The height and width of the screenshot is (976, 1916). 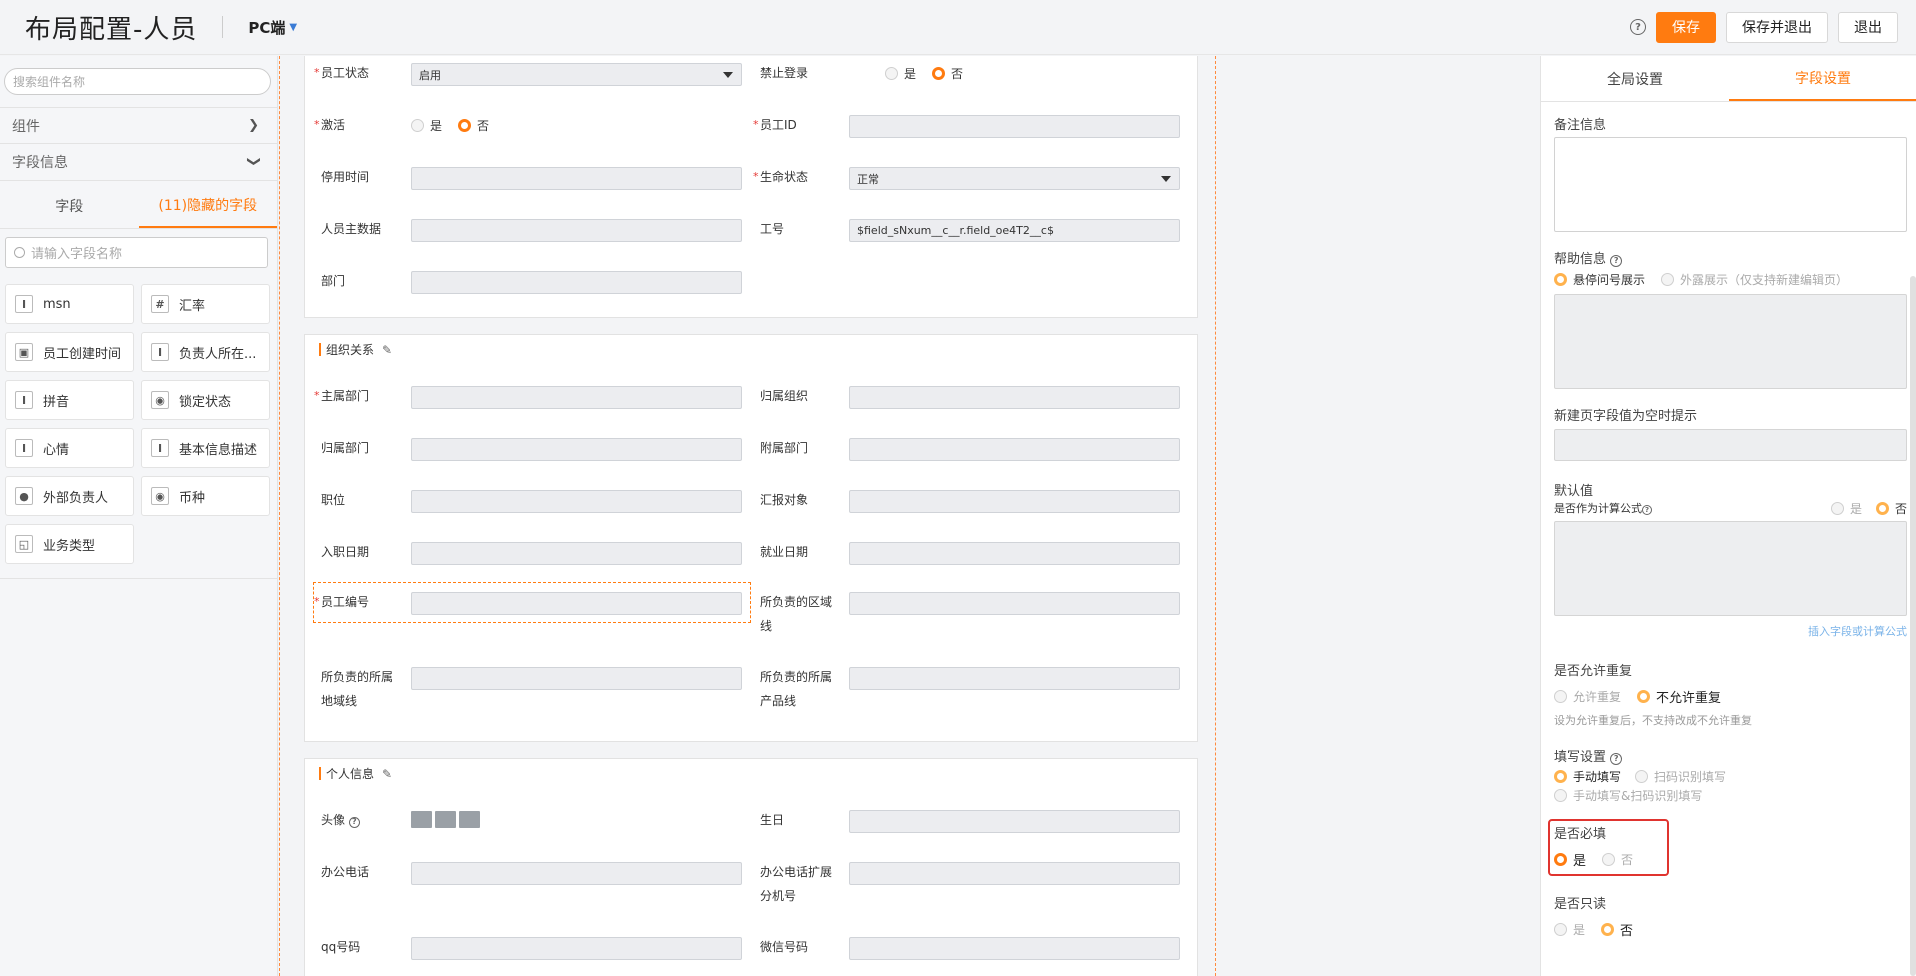 What do you see at coordinates (69, 304) in the screenshot?
I see `field-chip: Imsn` at bounding box center [69, 304].